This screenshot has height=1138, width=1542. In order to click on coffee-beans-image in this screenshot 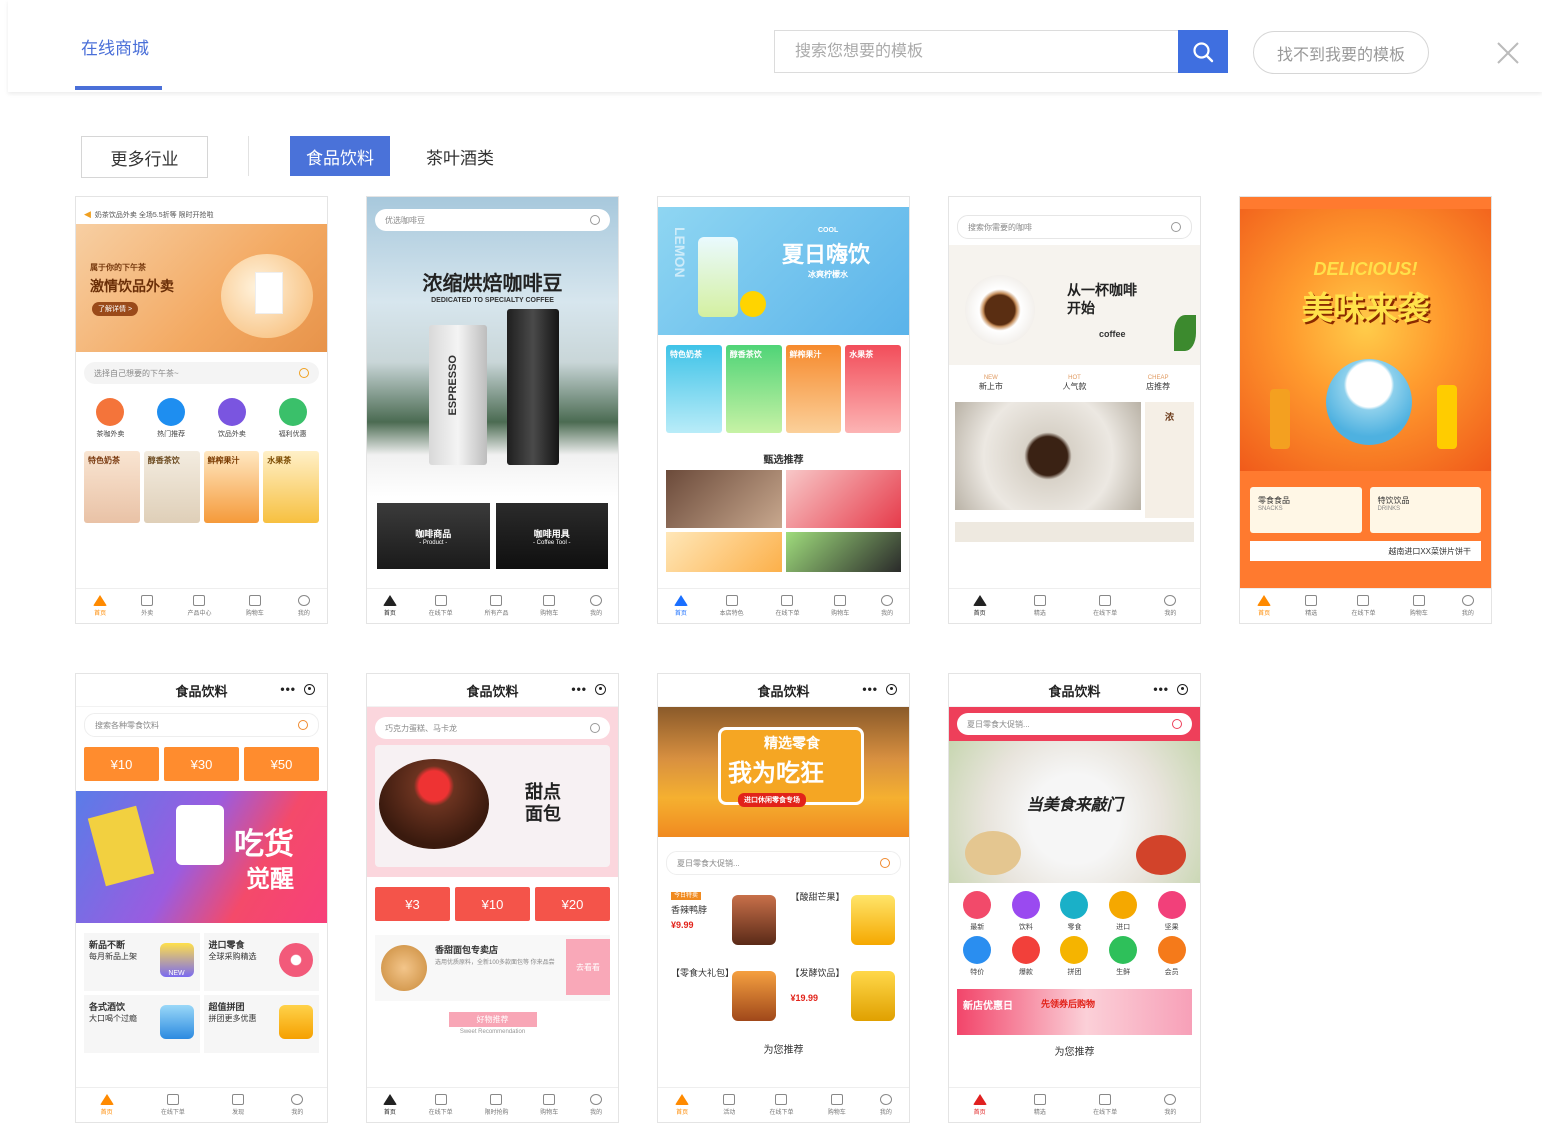, I will do `click(1048, 456)`.